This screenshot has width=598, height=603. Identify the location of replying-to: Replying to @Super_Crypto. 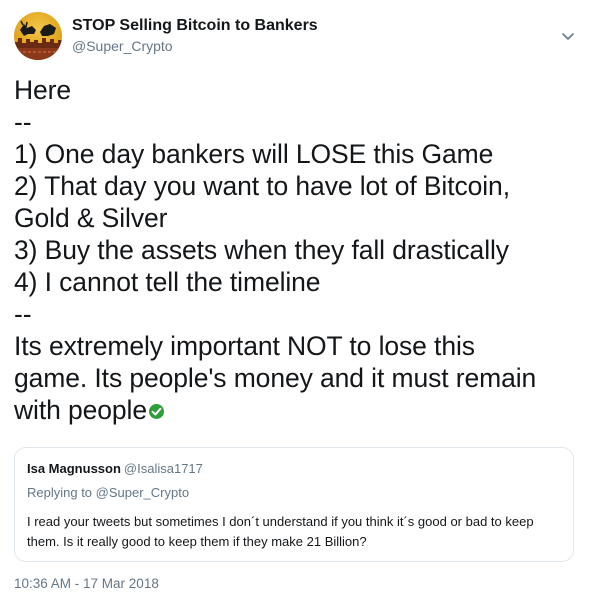
(108, 493).